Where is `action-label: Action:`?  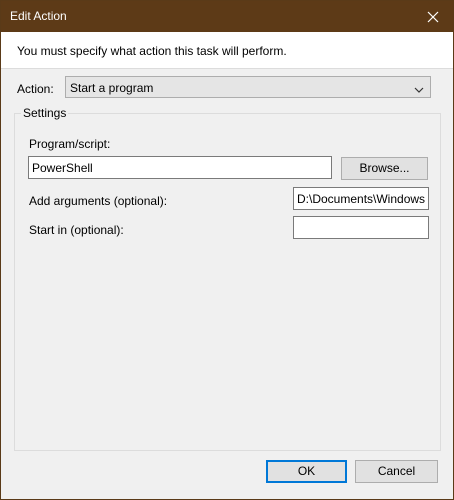 action-label: Action: is located at coordinates (35, 89).